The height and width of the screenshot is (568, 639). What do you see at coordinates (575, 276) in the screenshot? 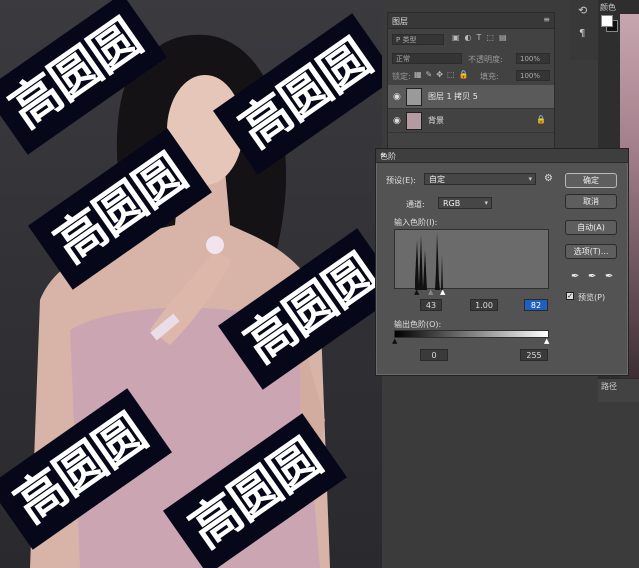
I see `black-eyedropper-icon: ✒` at bounding box center [575, 276].